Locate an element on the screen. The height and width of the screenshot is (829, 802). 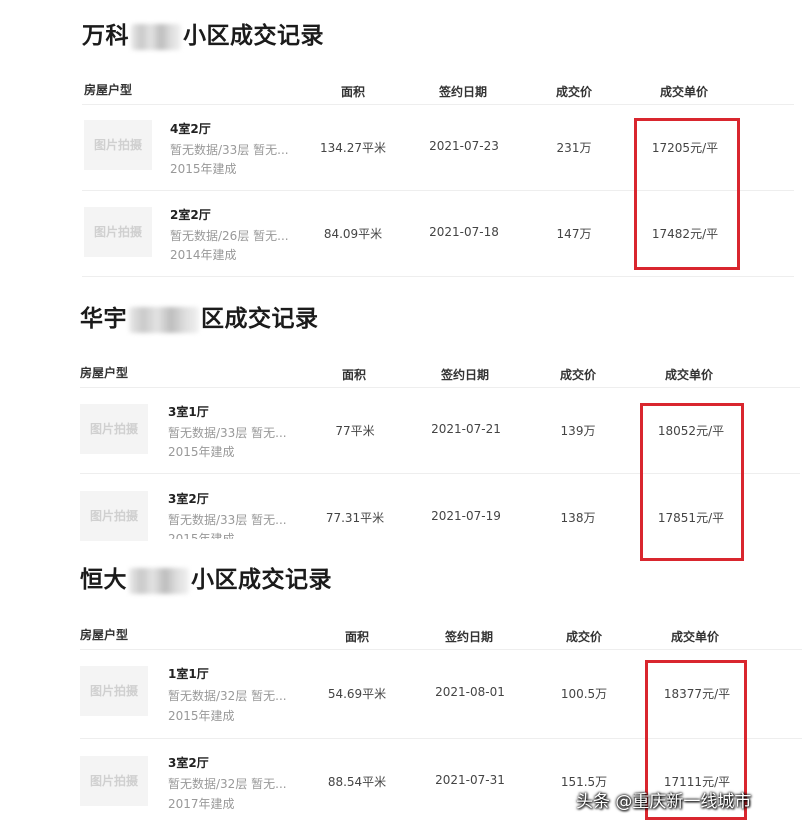
row-area: 77平米 is located at coordinates (355, 431).